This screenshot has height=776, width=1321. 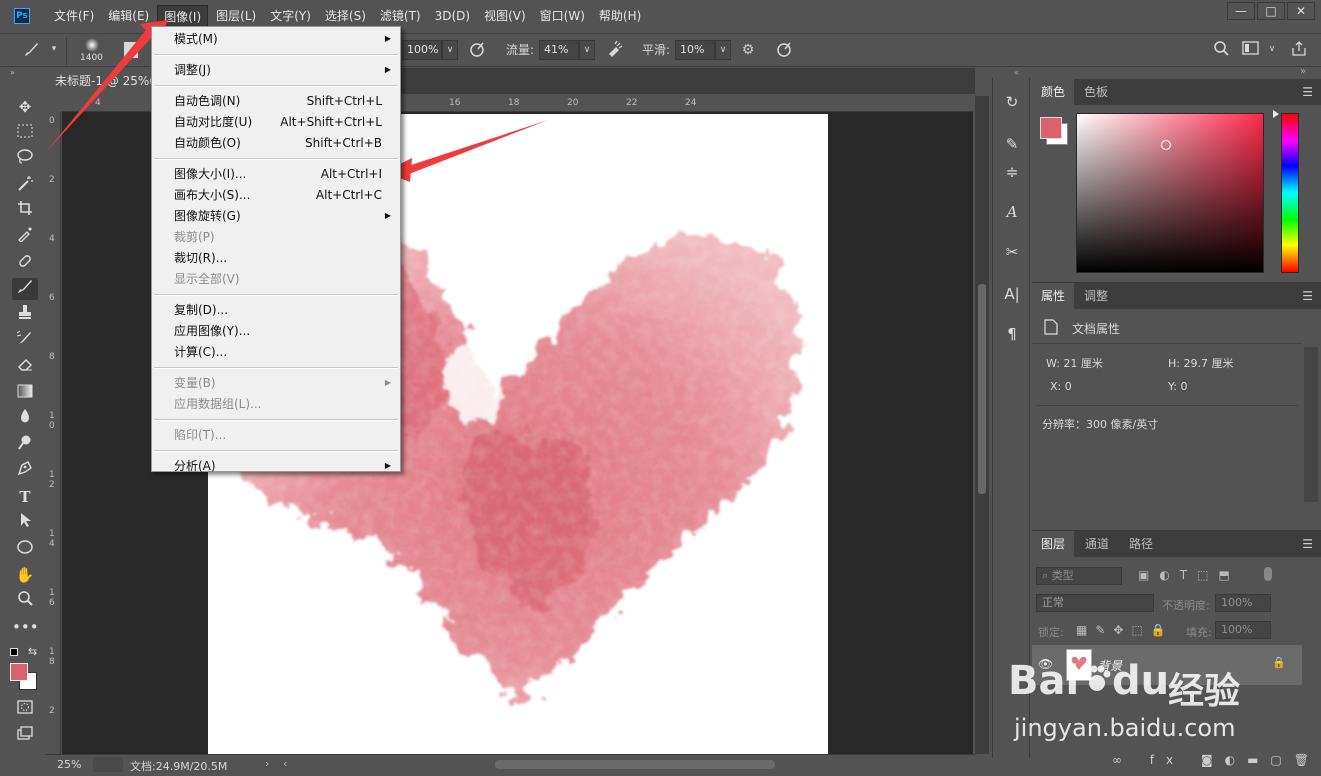 I want to click on share-icon, so click(x=1299, y=50).